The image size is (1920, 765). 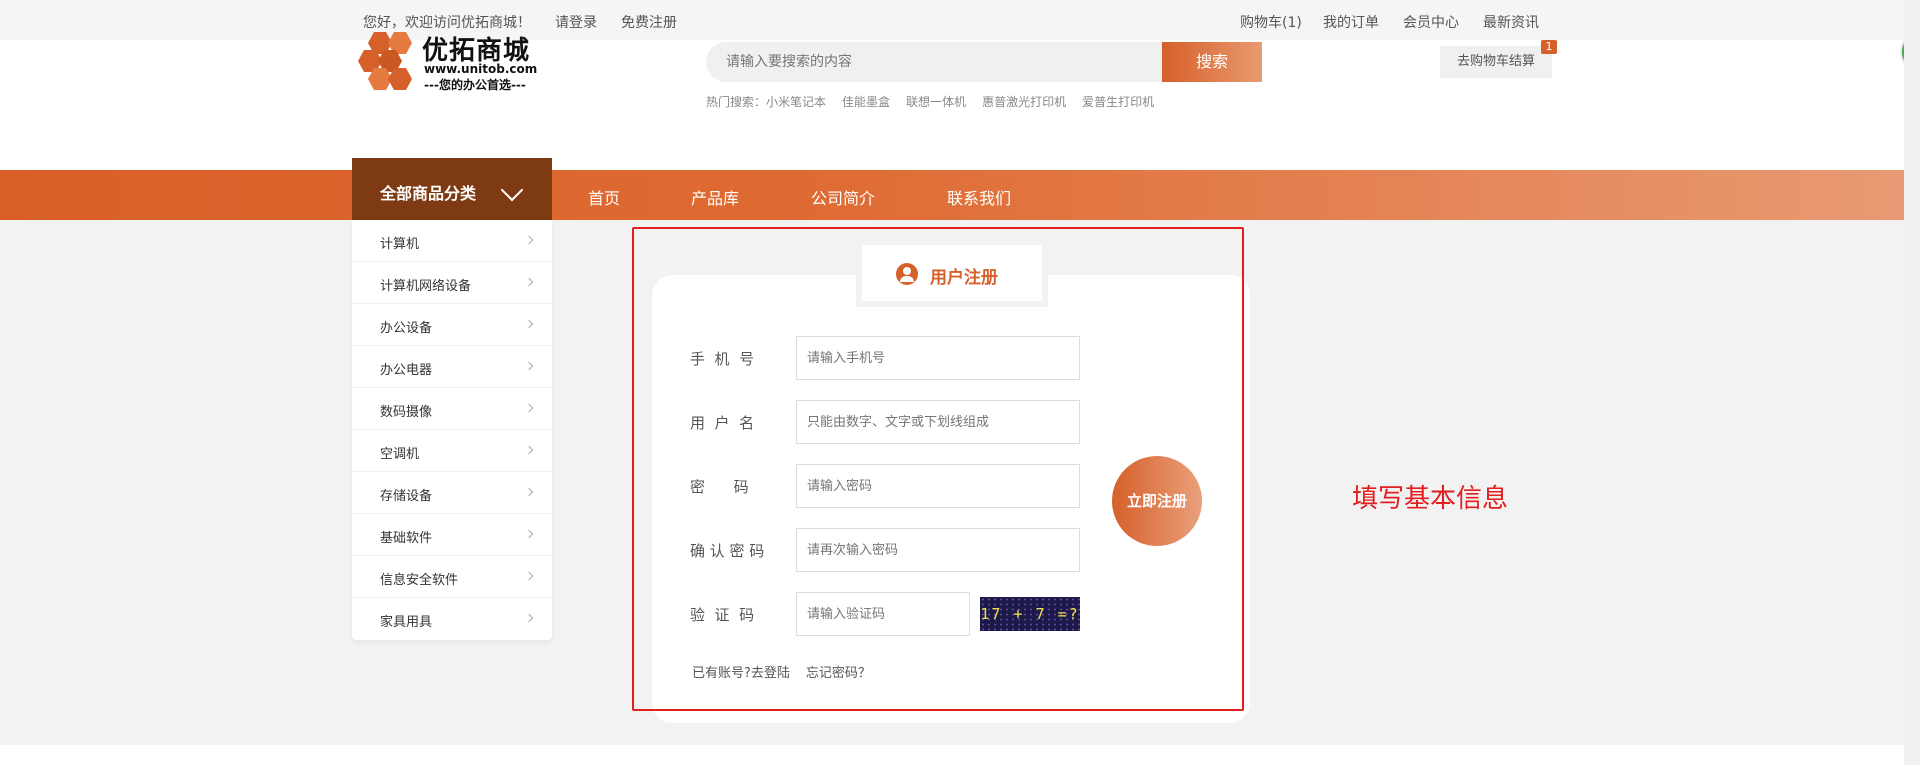 What do you see at coordinates (576, 22) in the screenshot?
I see `login-link: 请登录` at bounding box center [576, 22].